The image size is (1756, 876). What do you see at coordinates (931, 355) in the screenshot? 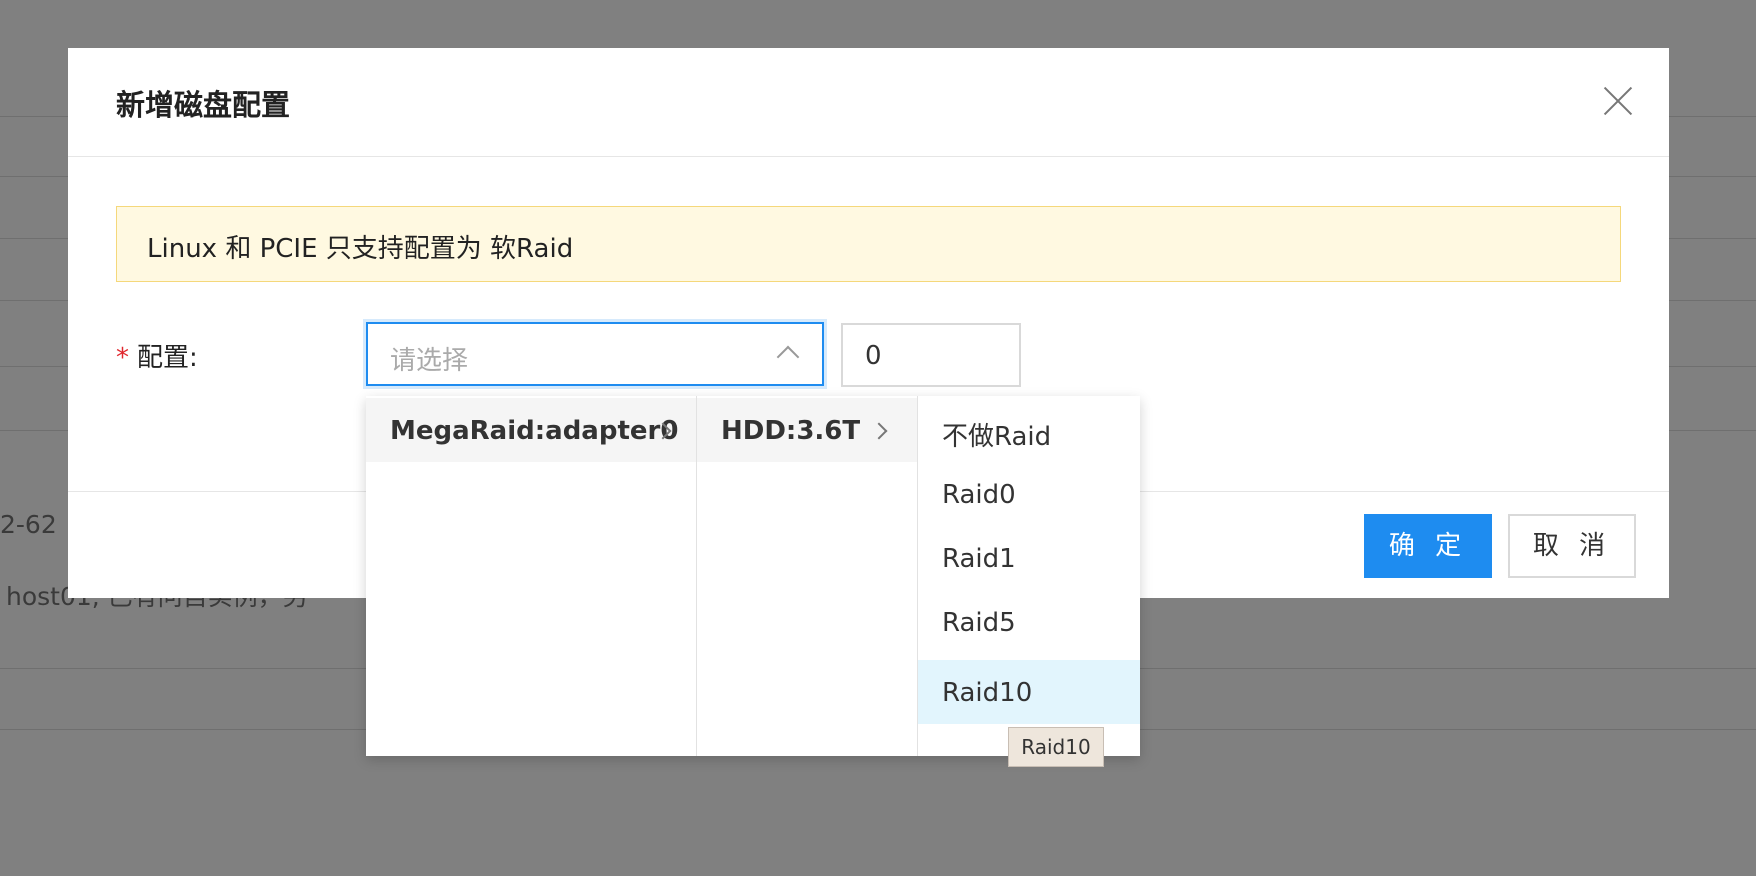
I see `count-input: 0` at bounding box center [931, 355].